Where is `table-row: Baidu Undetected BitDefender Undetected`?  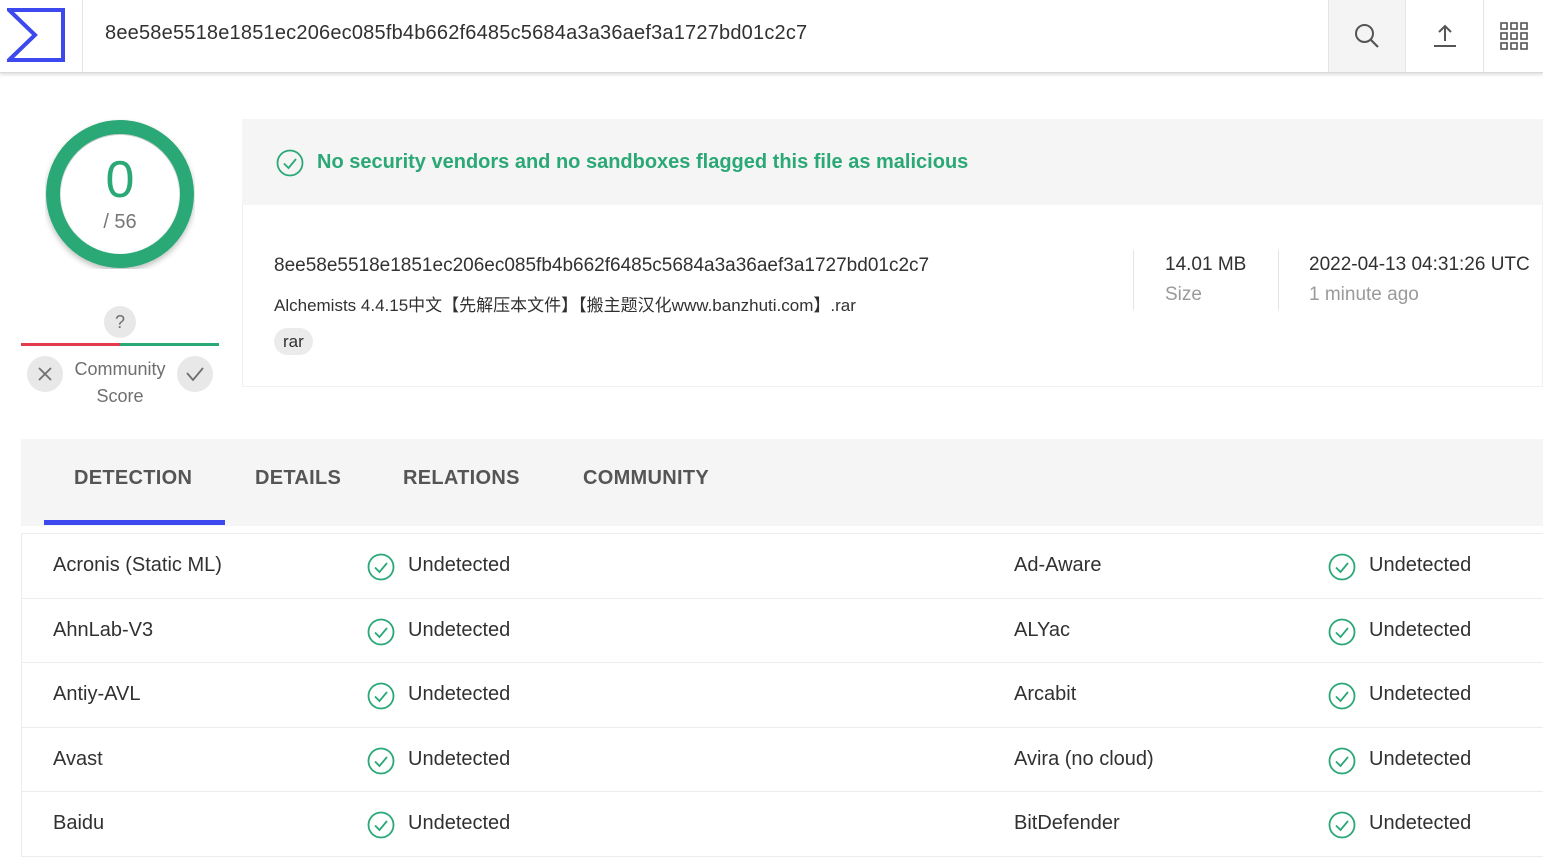 table-row: Baidu Undetected BitDefender Undetected is located at coordinates (782, 824).